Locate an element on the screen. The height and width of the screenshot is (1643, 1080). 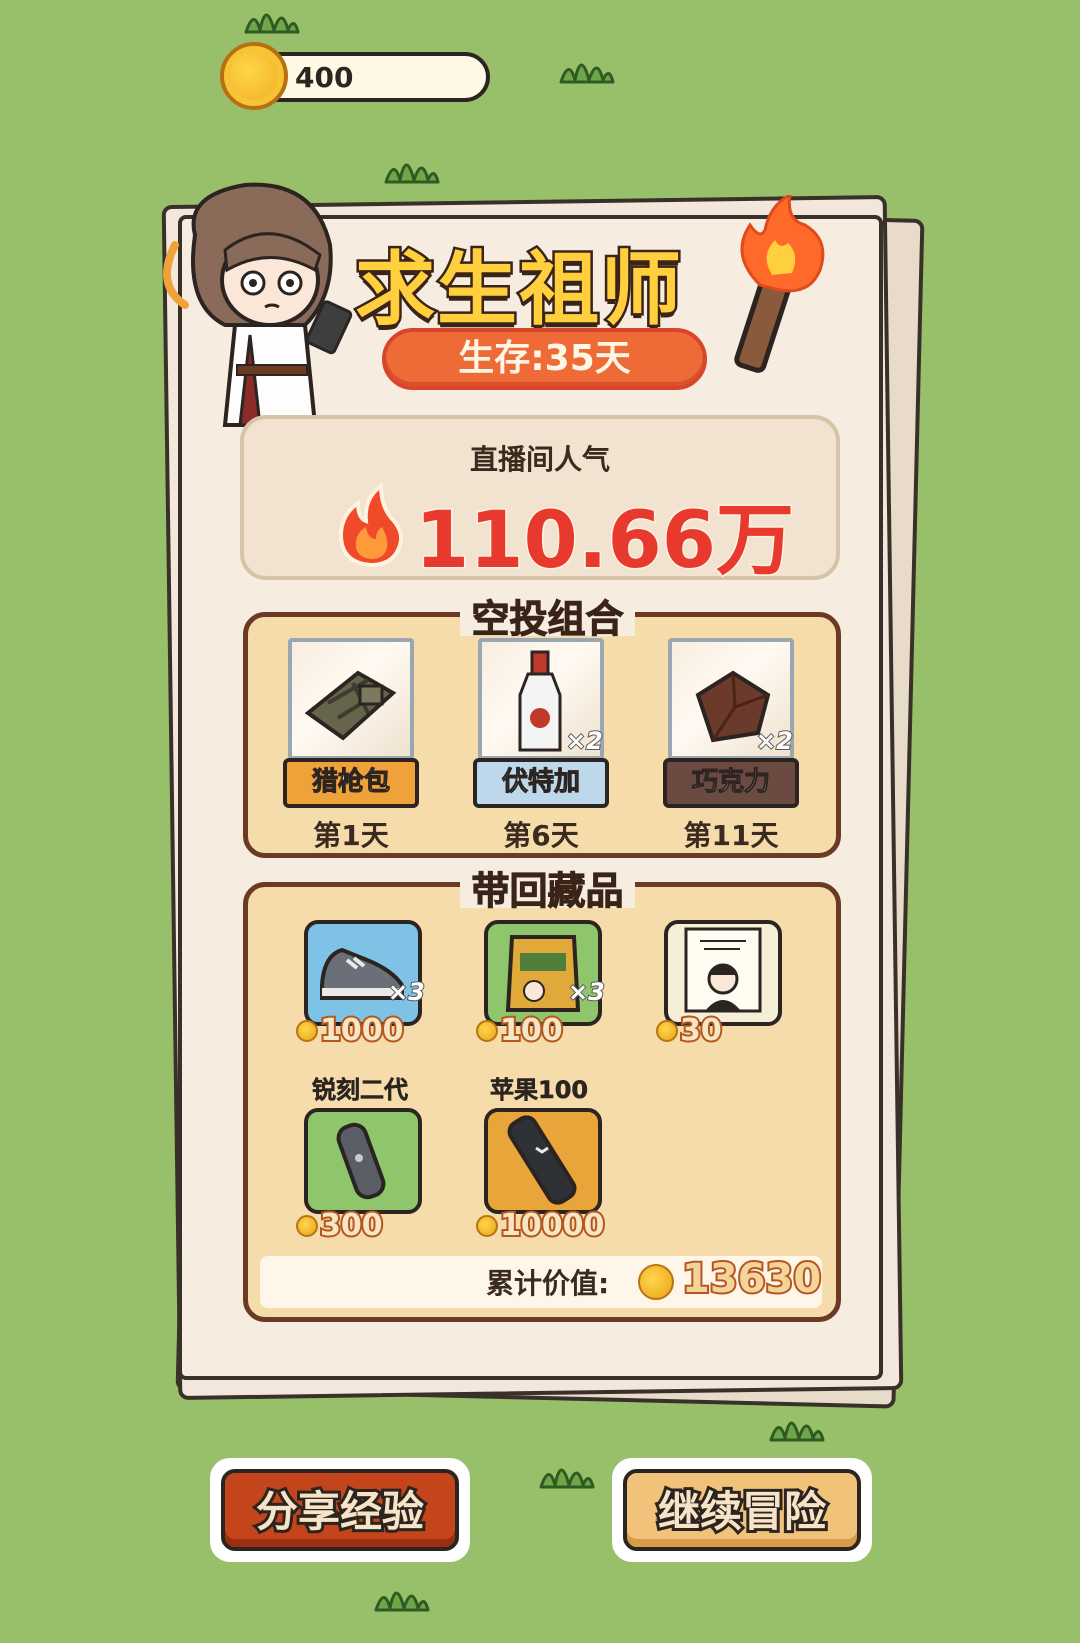
airdrop-item-day: 第6天 is located at coordinates (541, 835).